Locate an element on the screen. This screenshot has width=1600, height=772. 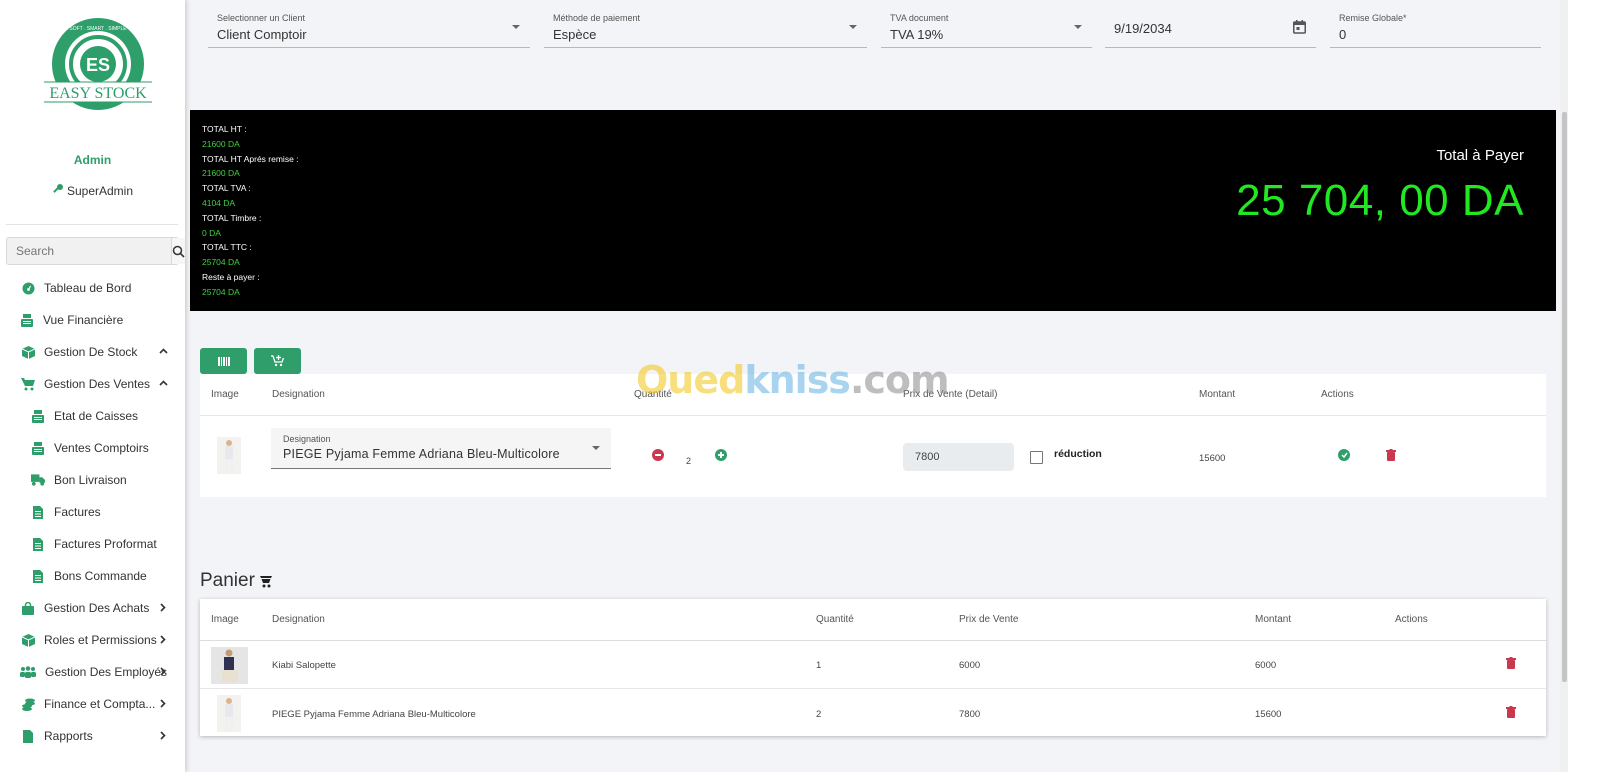
sidebar-item-vue-financiere: Vue Financière is located at coordinates (92, 320).